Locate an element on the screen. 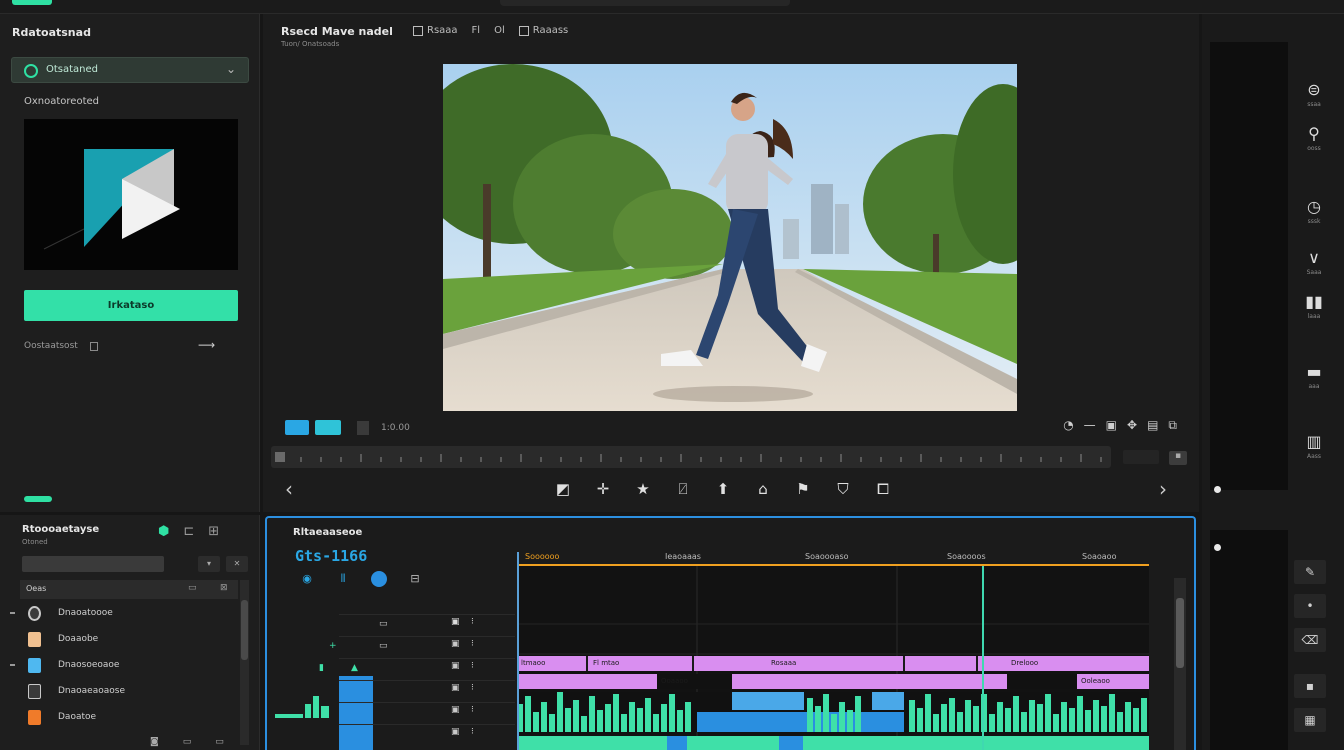  import-icon: ⬢ is located at coordinates (163, 531).